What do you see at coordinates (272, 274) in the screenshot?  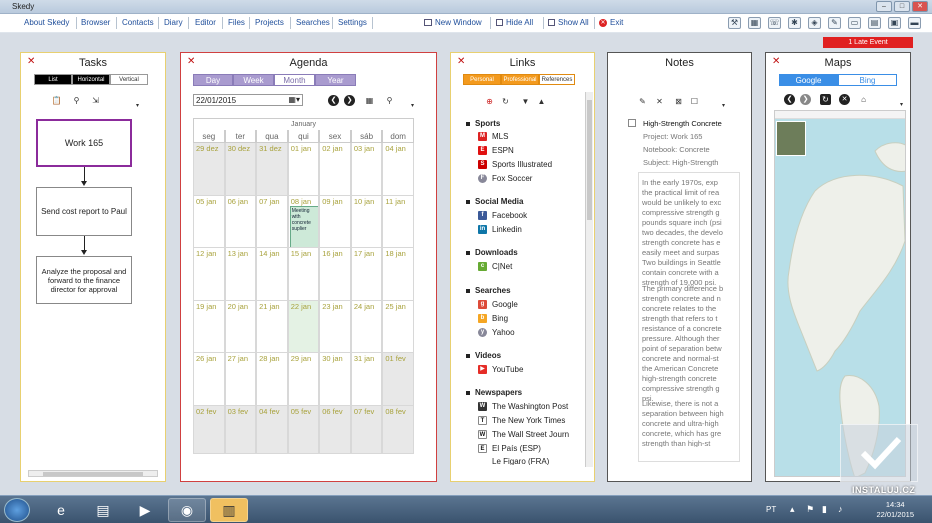 I see `day-cell: 14 jan` at bounding box center [272, 274].